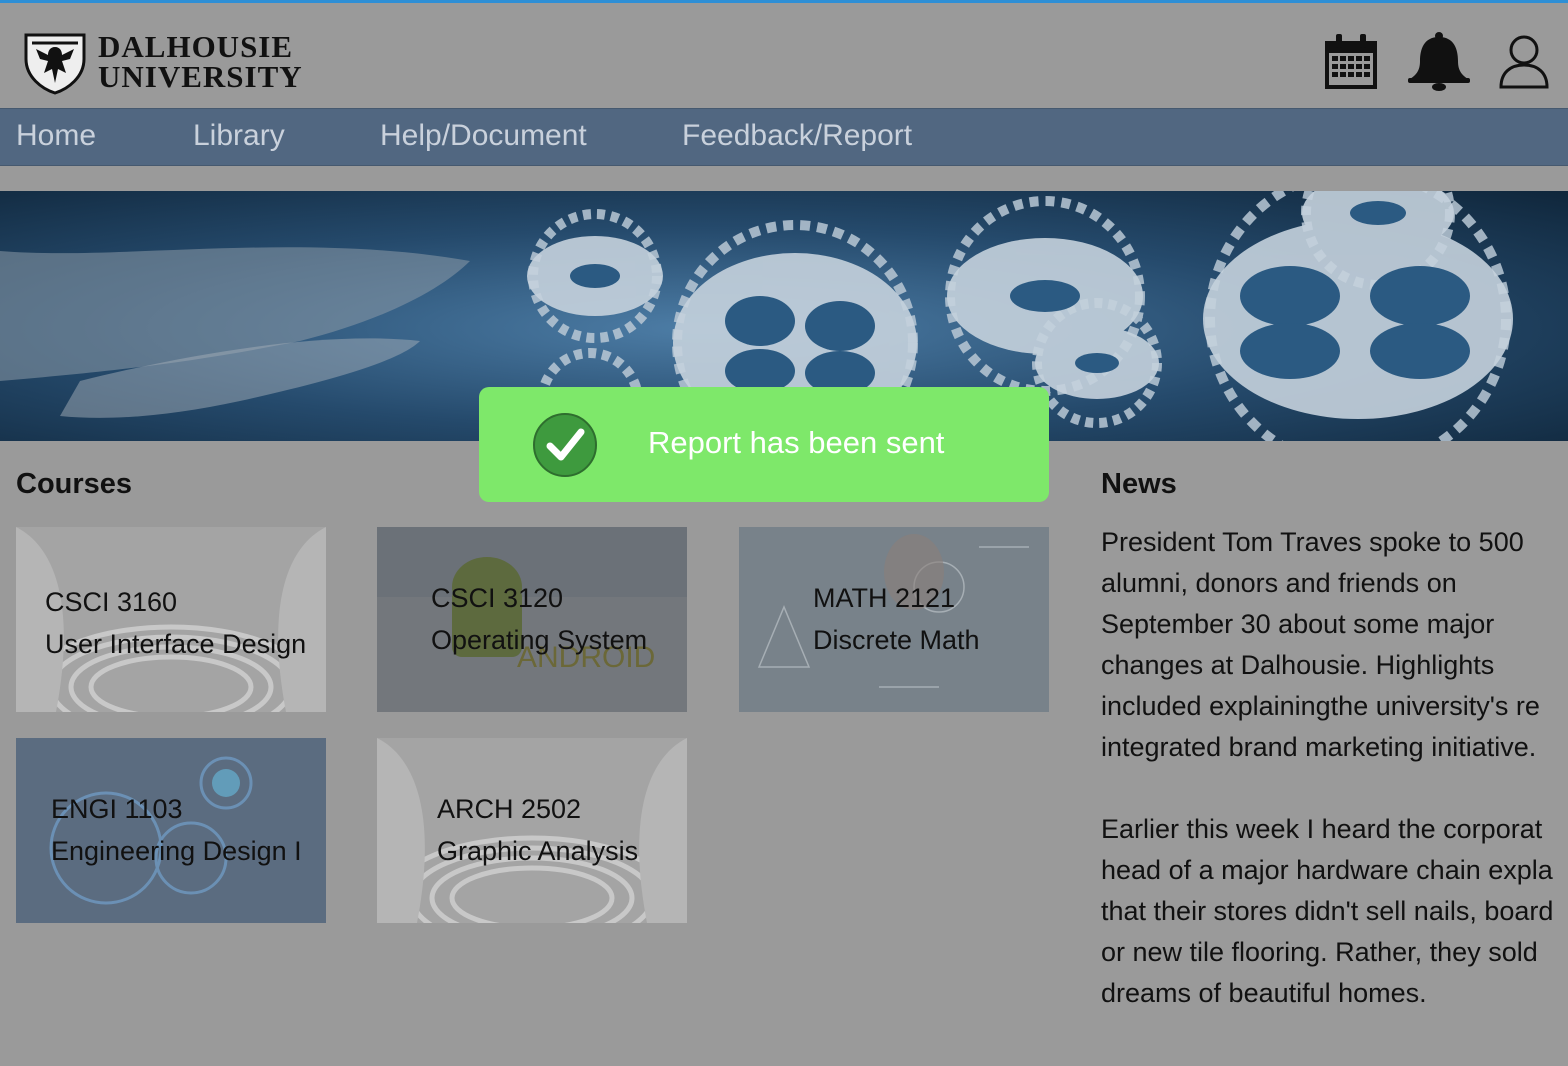 This screenshot has height=1066, width=1568. What do you see at coordinates (200, 76) in the screenshot?
I see `logo-line-2: UNIVERSITY` at bounding box center [200, 76].